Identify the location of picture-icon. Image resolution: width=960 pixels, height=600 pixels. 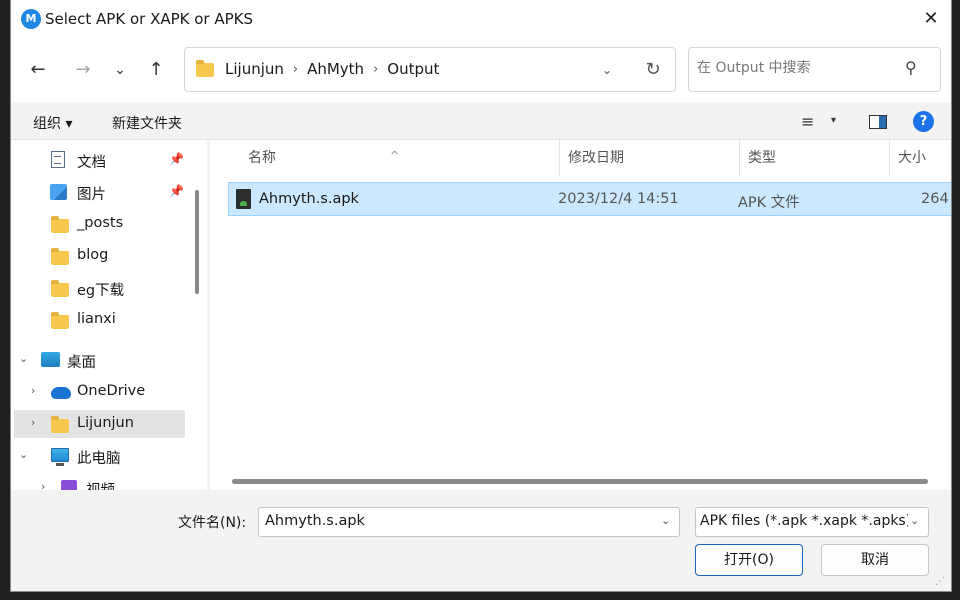
(58, 192).